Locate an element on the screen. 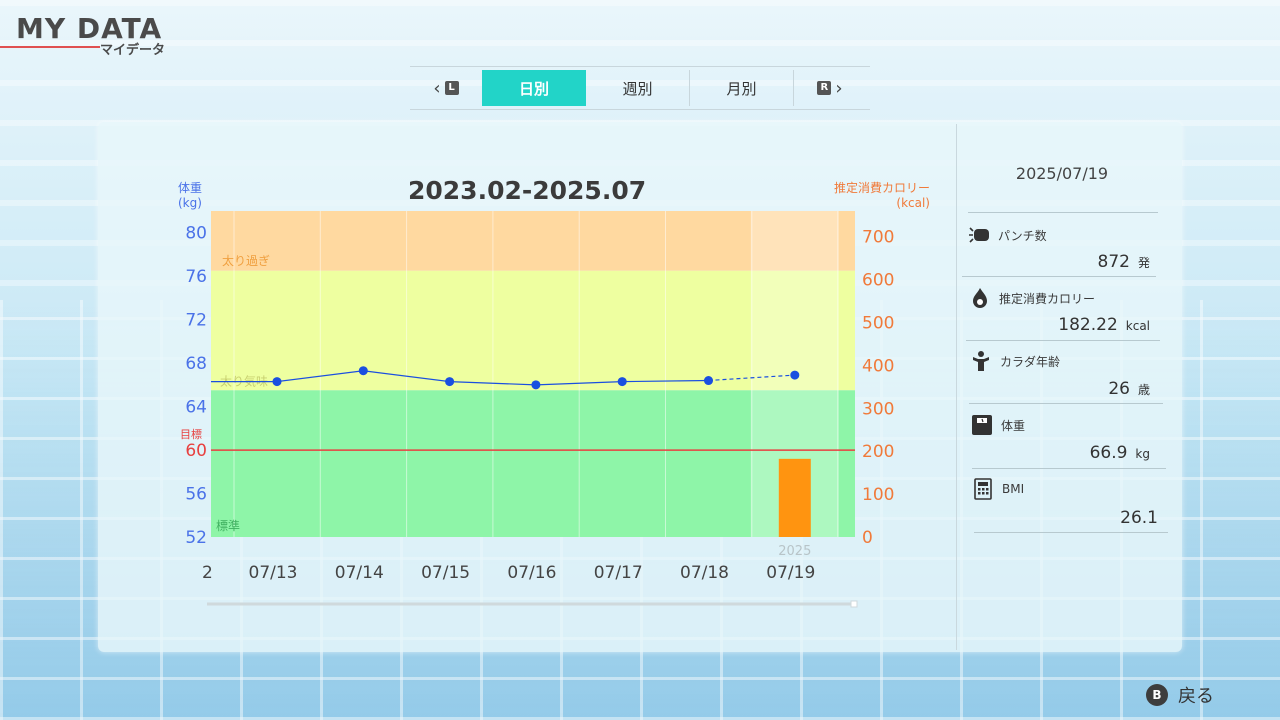 This screenshot has height=720, width=1280. left-tick-label: 52 is located at coordinates (196, 538).